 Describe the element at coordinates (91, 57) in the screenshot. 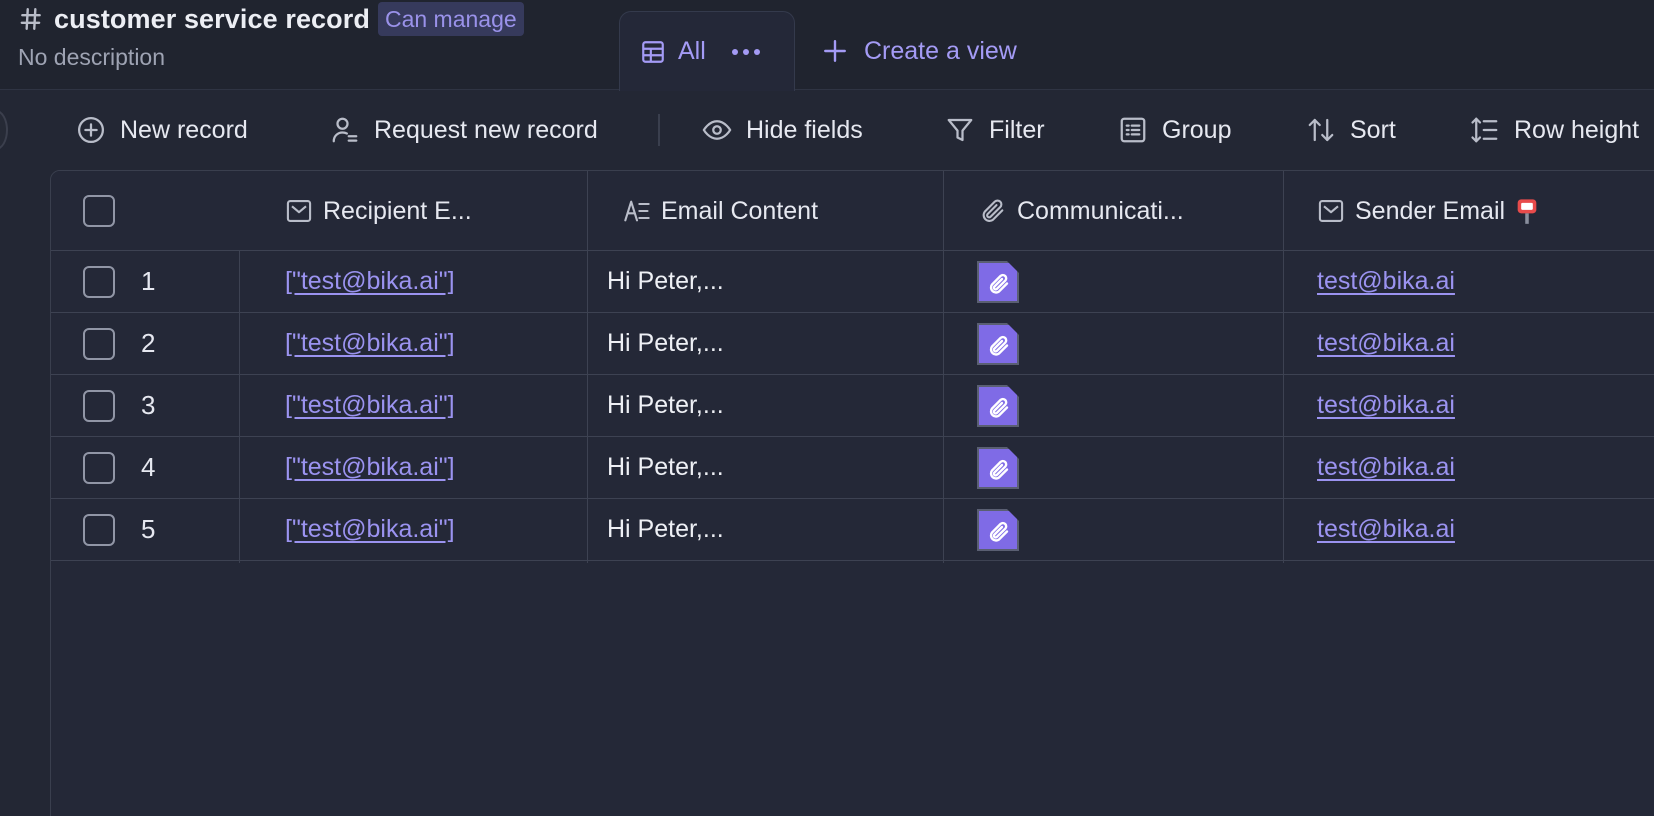

I see `page-description: No description` at that location.